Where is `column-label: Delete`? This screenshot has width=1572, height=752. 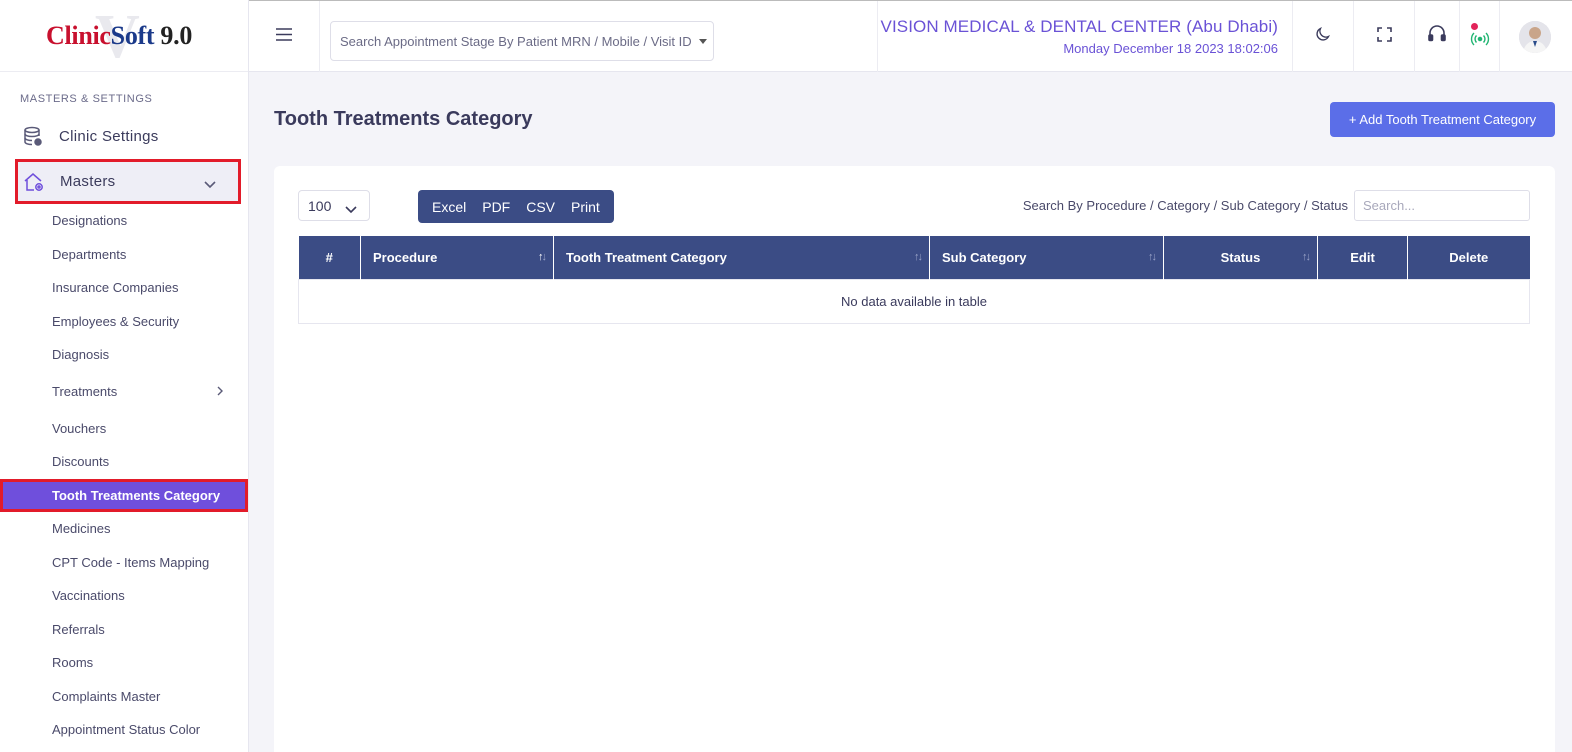 column-label: Delete is located at coordinates (1469, 257).